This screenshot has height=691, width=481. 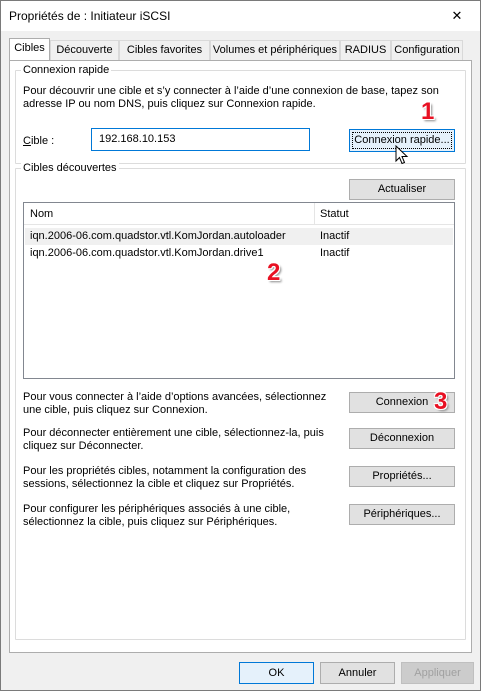 What do you see at coordinates (164, 50) in the screenshot?
I see `tab-cibles-favorites: Cibles favorites` at bounding box center [164, 50].